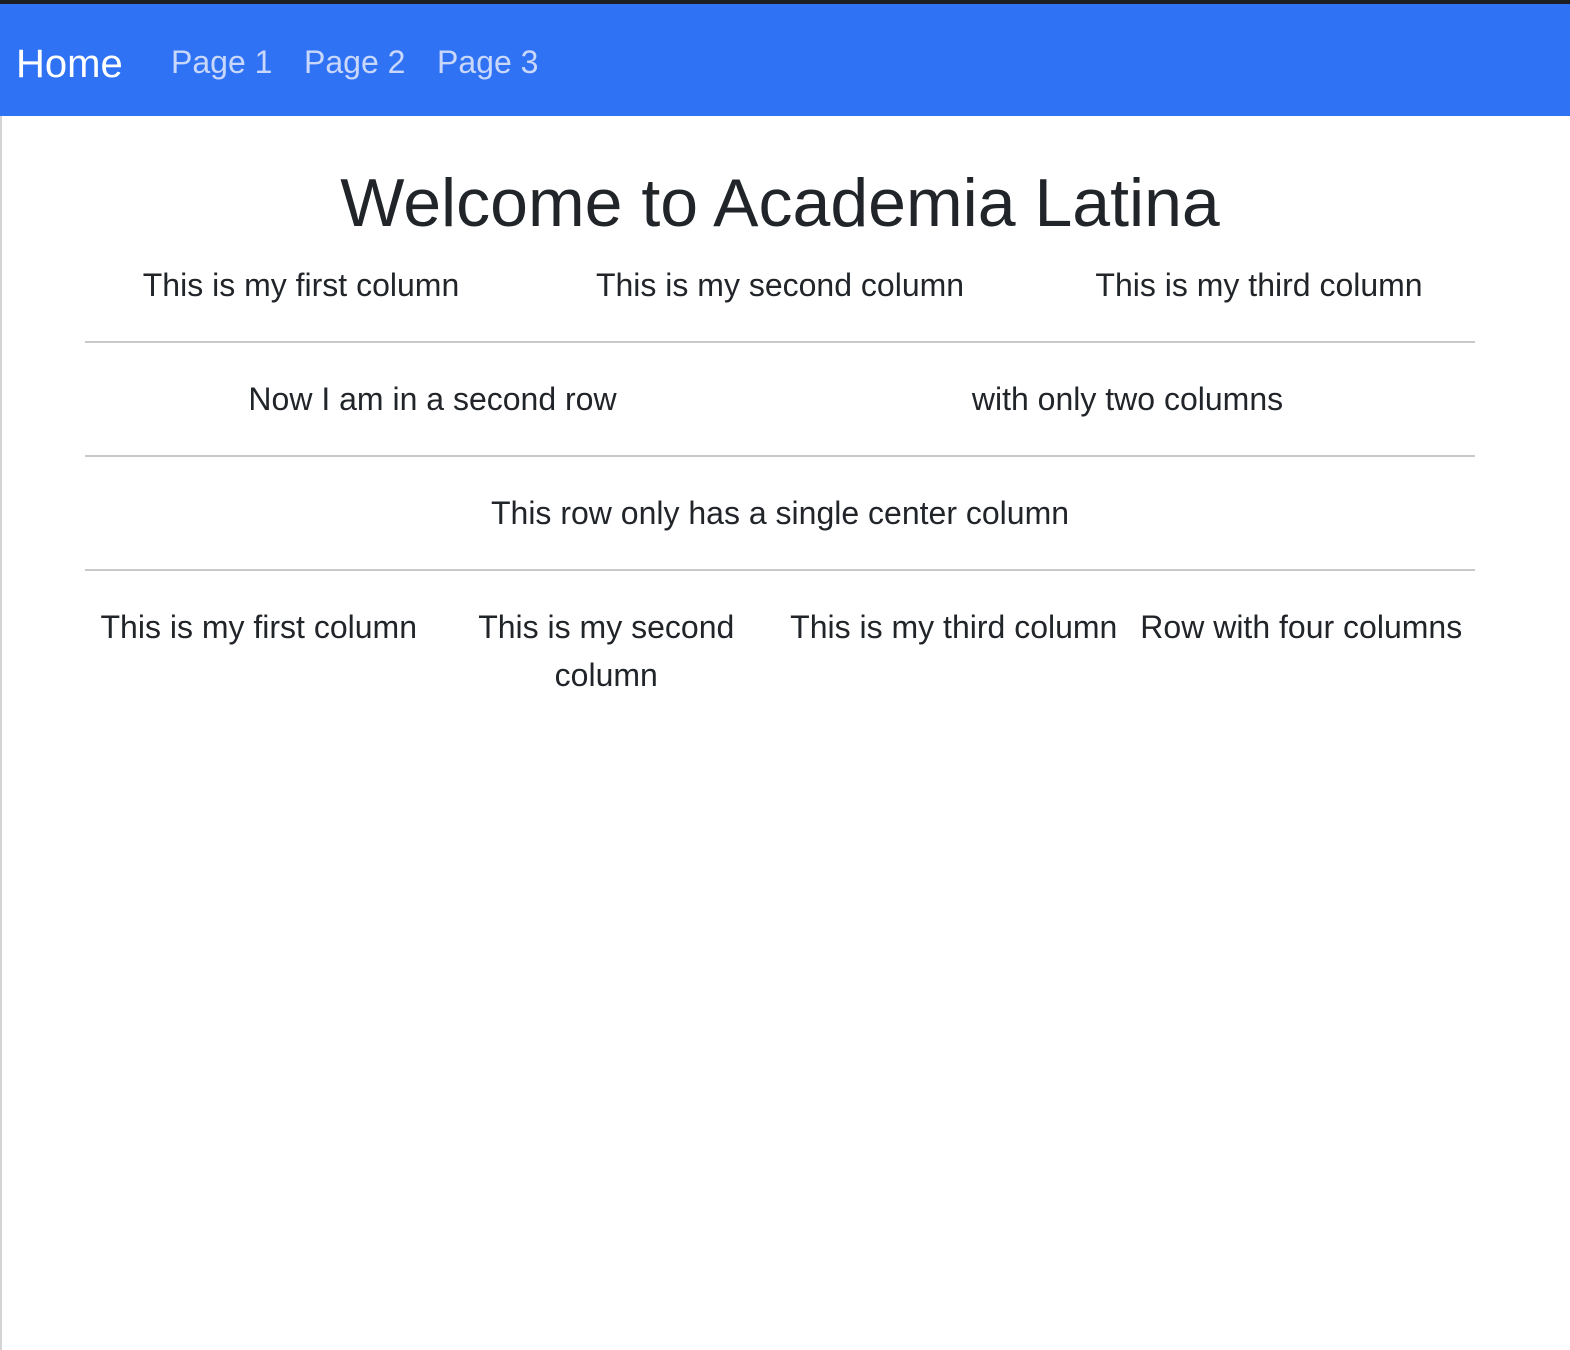  Describe the element at coordinates (785, 60) in the screenshot. I see `navbar: Home Page 1 Page 2 Page 3` at that location.